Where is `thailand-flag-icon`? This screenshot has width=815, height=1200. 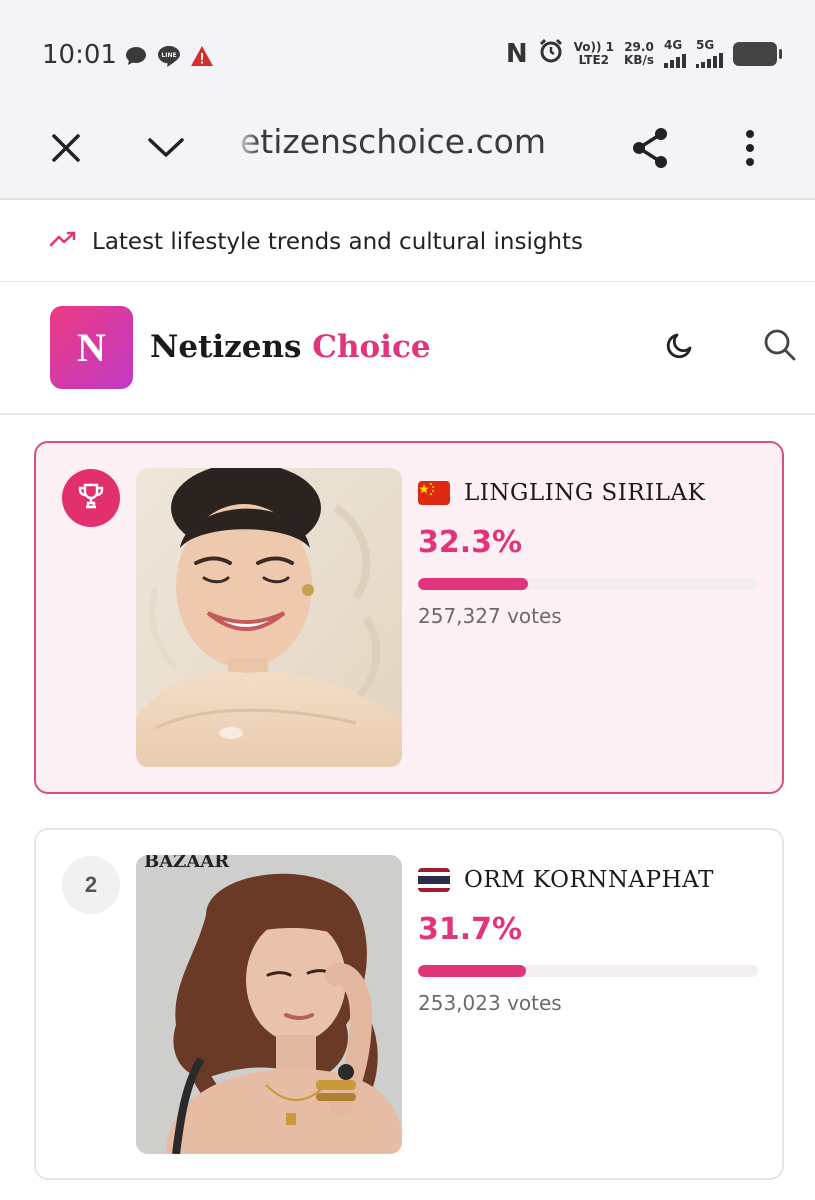 thailand-flag-icon is located at coordinates (434, 880).